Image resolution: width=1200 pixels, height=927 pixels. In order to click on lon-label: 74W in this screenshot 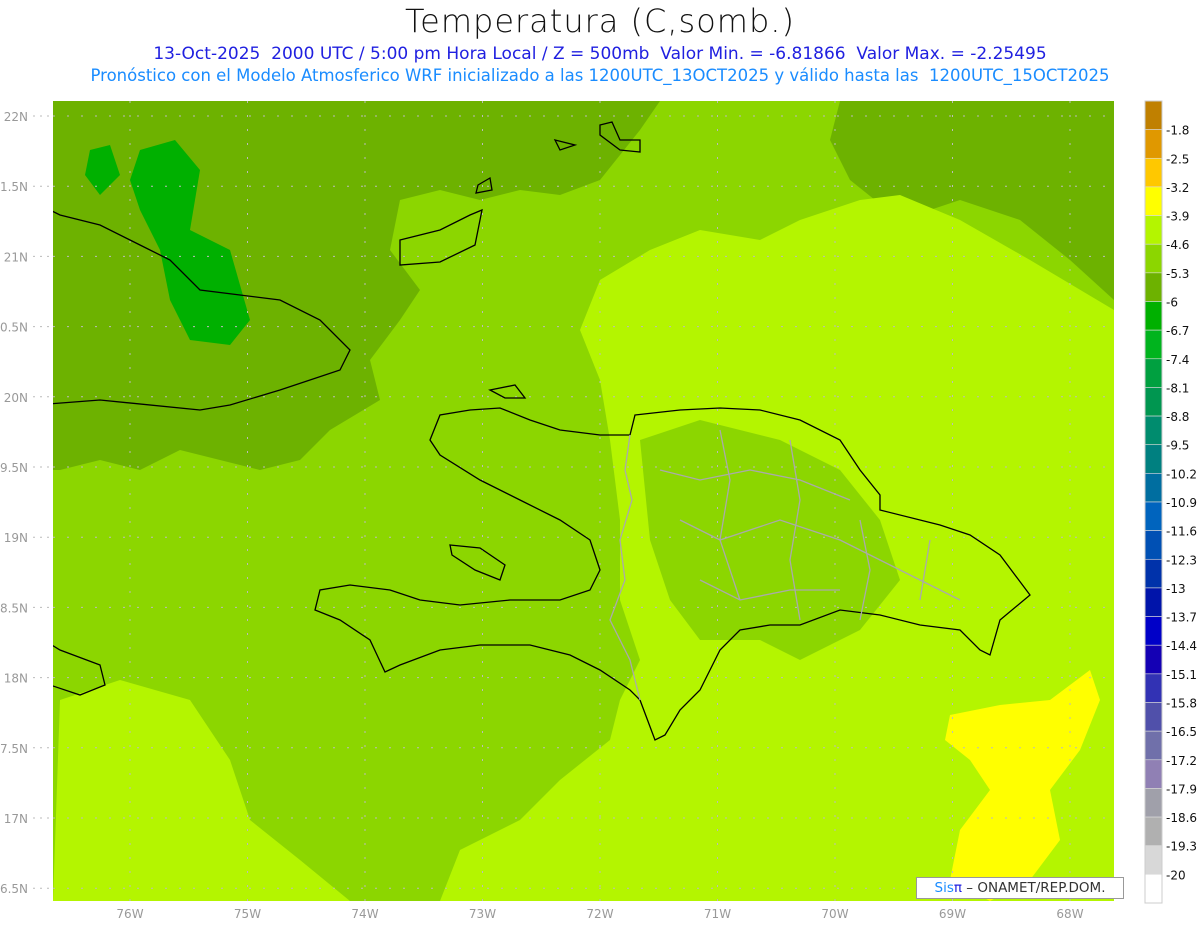, I will do `click(364, 914)`.